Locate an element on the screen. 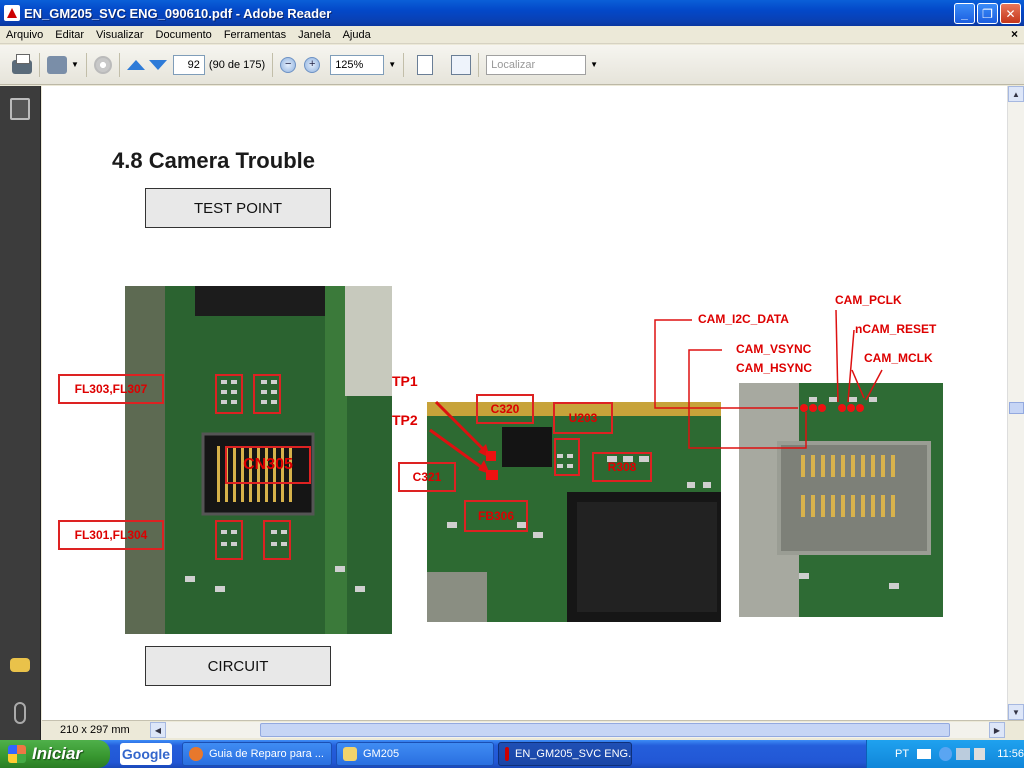 This screenshot has height=768, width=1024. label-cam-vsync: CAM_VSYNC is located at coordinates (774, 349).